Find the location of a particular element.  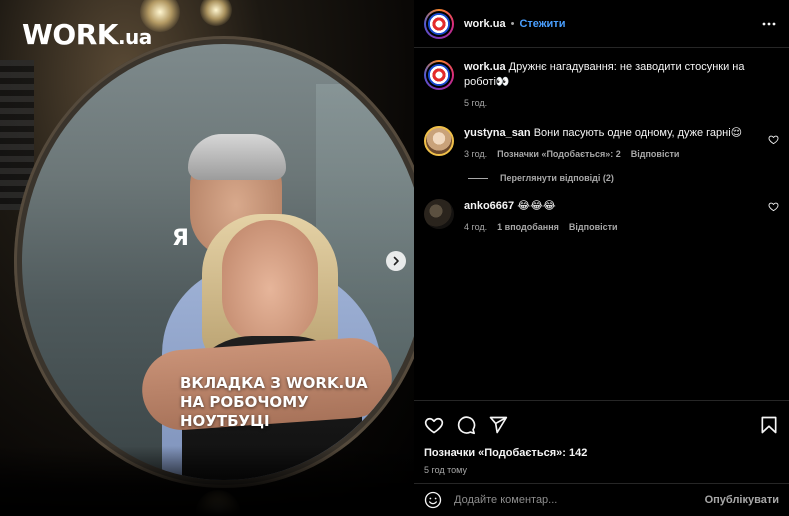

next-slide-button is located at coordinates (396, 261).